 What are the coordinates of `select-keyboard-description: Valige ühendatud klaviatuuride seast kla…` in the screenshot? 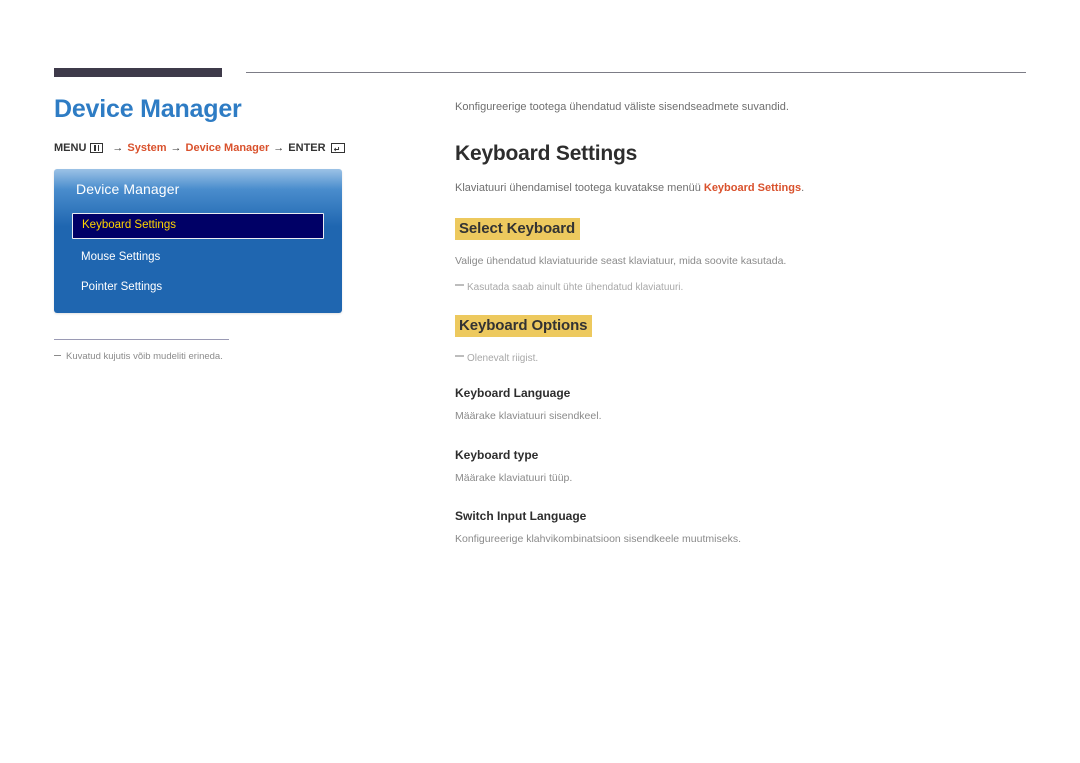 It's located at (621, 261).